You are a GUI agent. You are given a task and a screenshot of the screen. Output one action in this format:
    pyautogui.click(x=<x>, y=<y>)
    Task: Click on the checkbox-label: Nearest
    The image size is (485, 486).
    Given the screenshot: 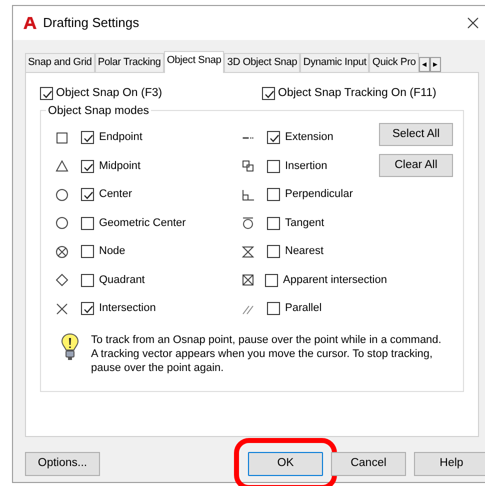 What is the action you would take?
    pyautogui.click(x=304, y=252)
    